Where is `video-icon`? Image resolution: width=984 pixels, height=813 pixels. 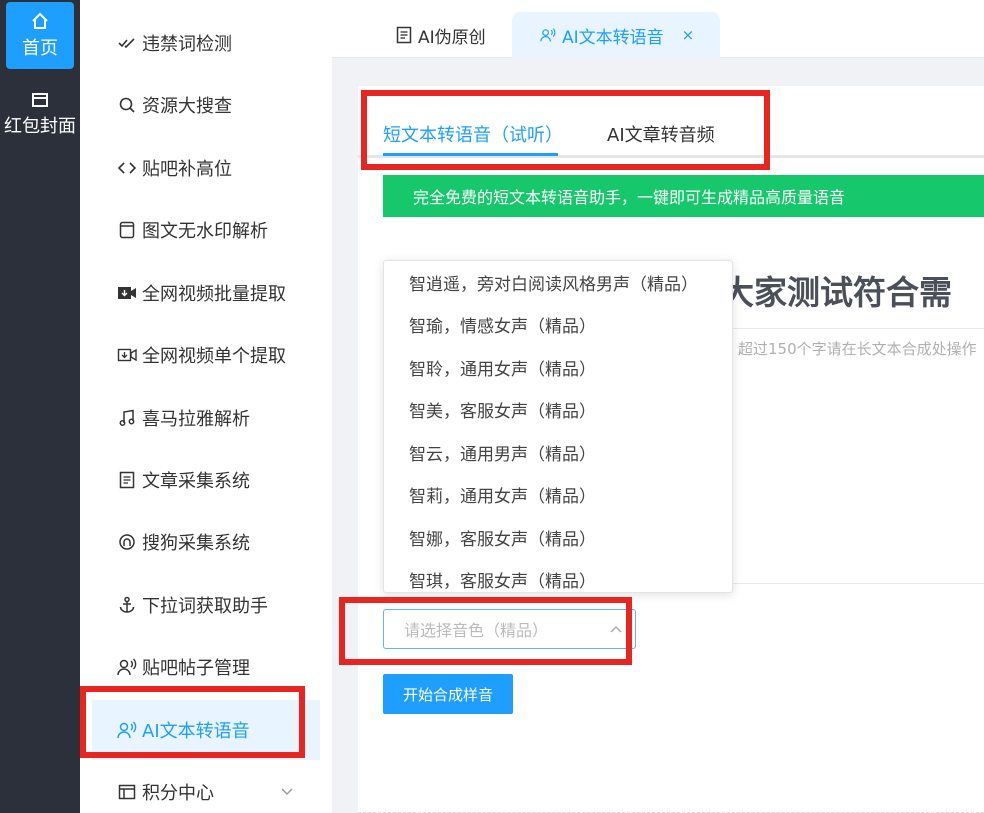
video-icon is located at coordinates (127, 355).